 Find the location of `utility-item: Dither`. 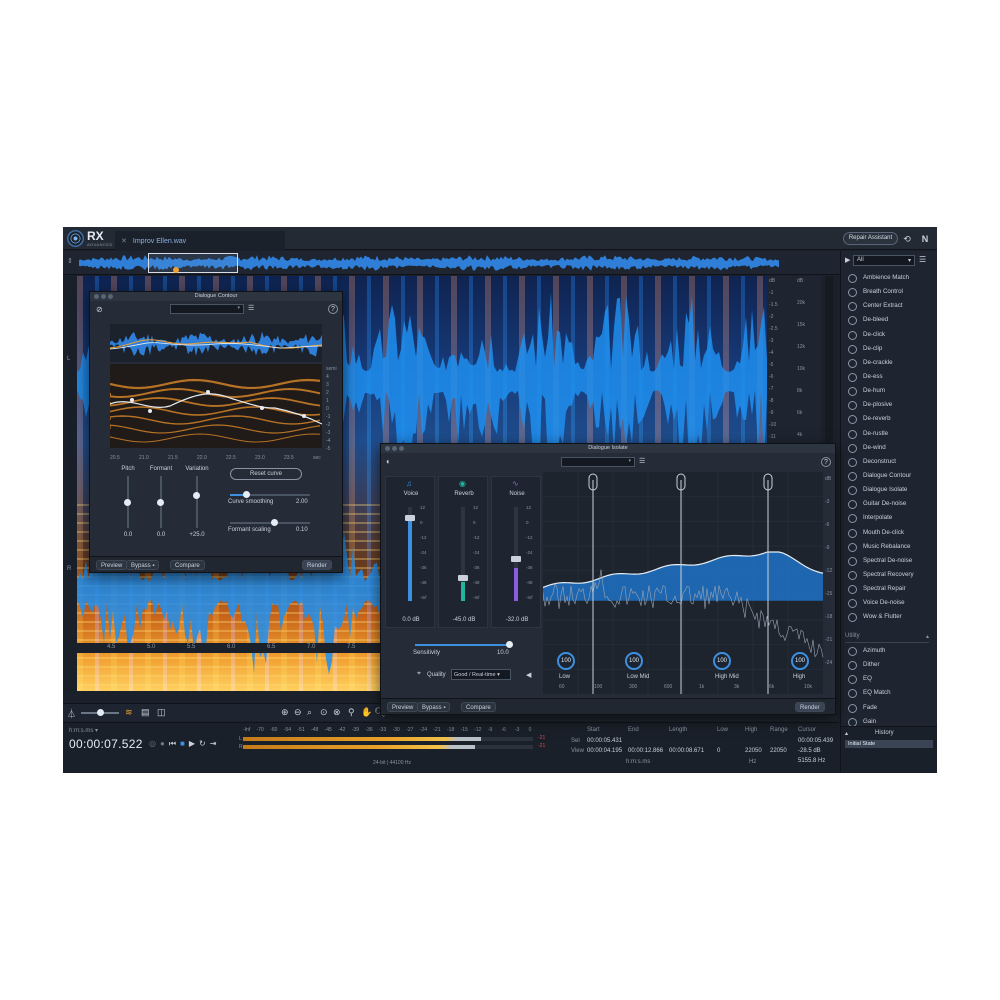

utility-item: Dither is located at coordinates (889, 665).